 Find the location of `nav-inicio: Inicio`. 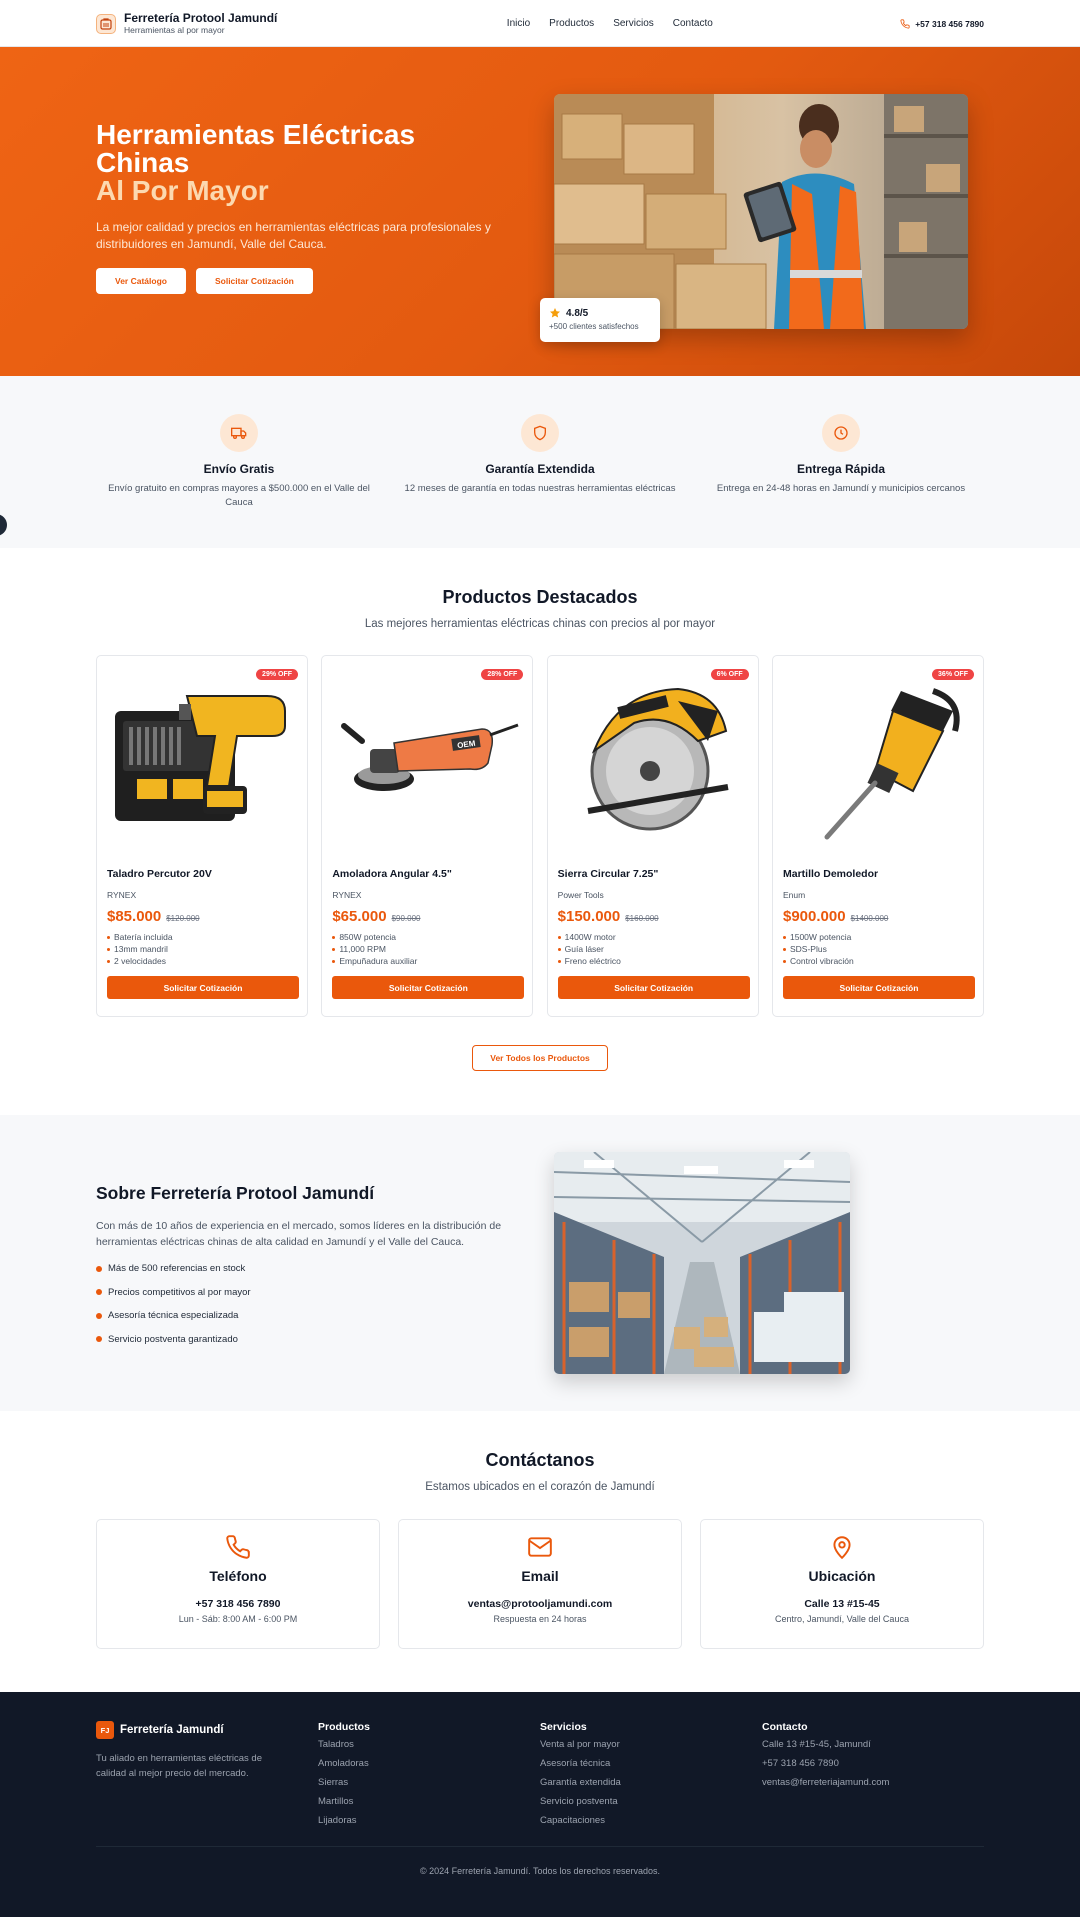

nav-inicio: Inicio is located at coordinates (518, 23).